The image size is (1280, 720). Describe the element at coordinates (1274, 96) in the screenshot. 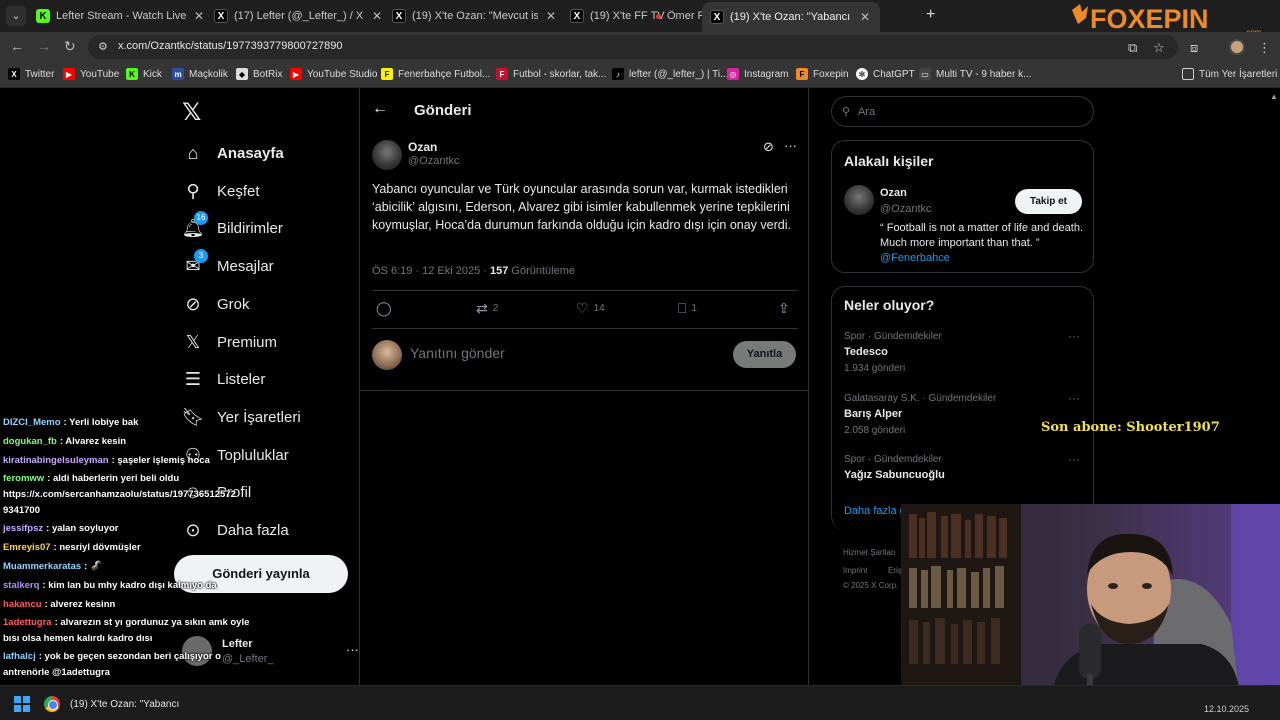

I see `scrollbar-up-arrow: ▲` at that location.